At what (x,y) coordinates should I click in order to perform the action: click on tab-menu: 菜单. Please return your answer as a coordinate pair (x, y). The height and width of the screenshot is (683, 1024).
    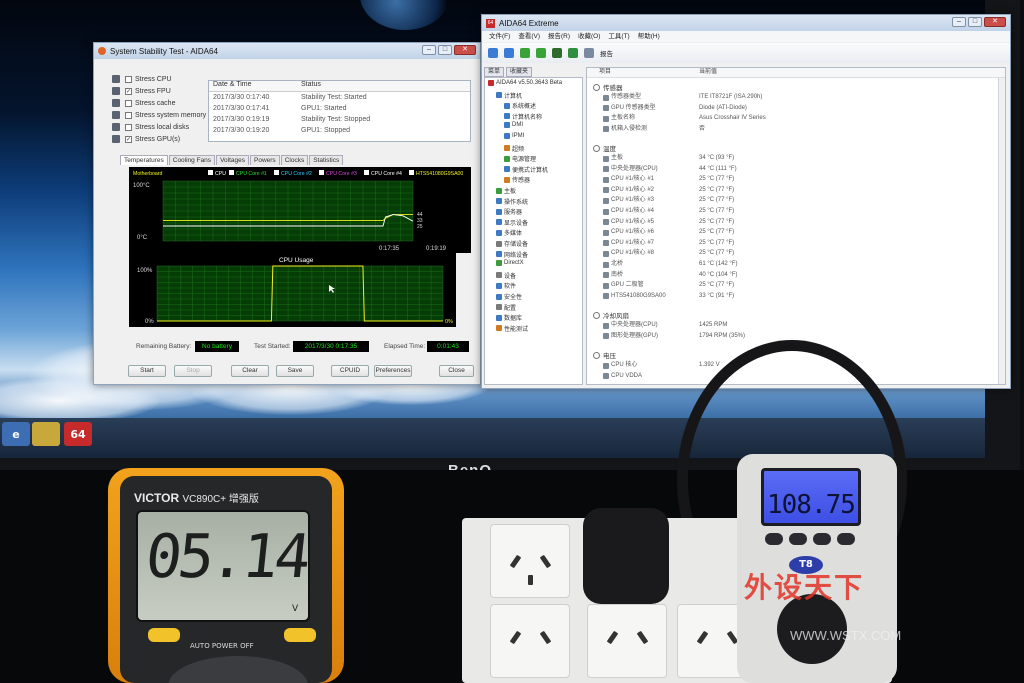
    Looking at the image, I should click on (494, 72).